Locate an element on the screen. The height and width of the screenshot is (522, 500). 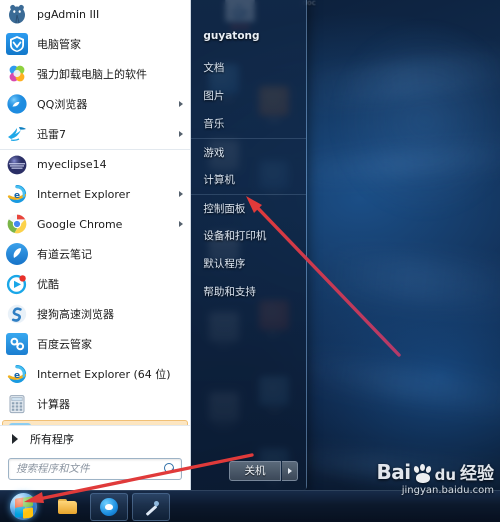
calculator-icon is located at coordinates (17, 404).